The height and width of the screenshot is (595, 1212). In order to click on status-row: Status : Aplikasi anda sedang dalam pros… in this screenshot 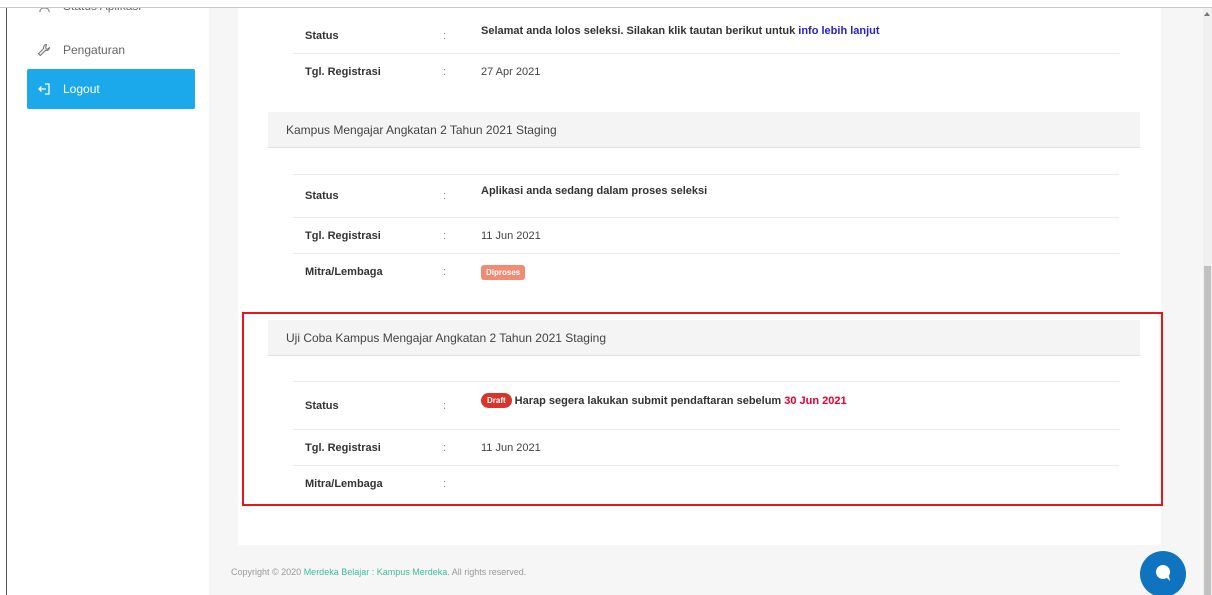, I will do `click(706, 196)`.